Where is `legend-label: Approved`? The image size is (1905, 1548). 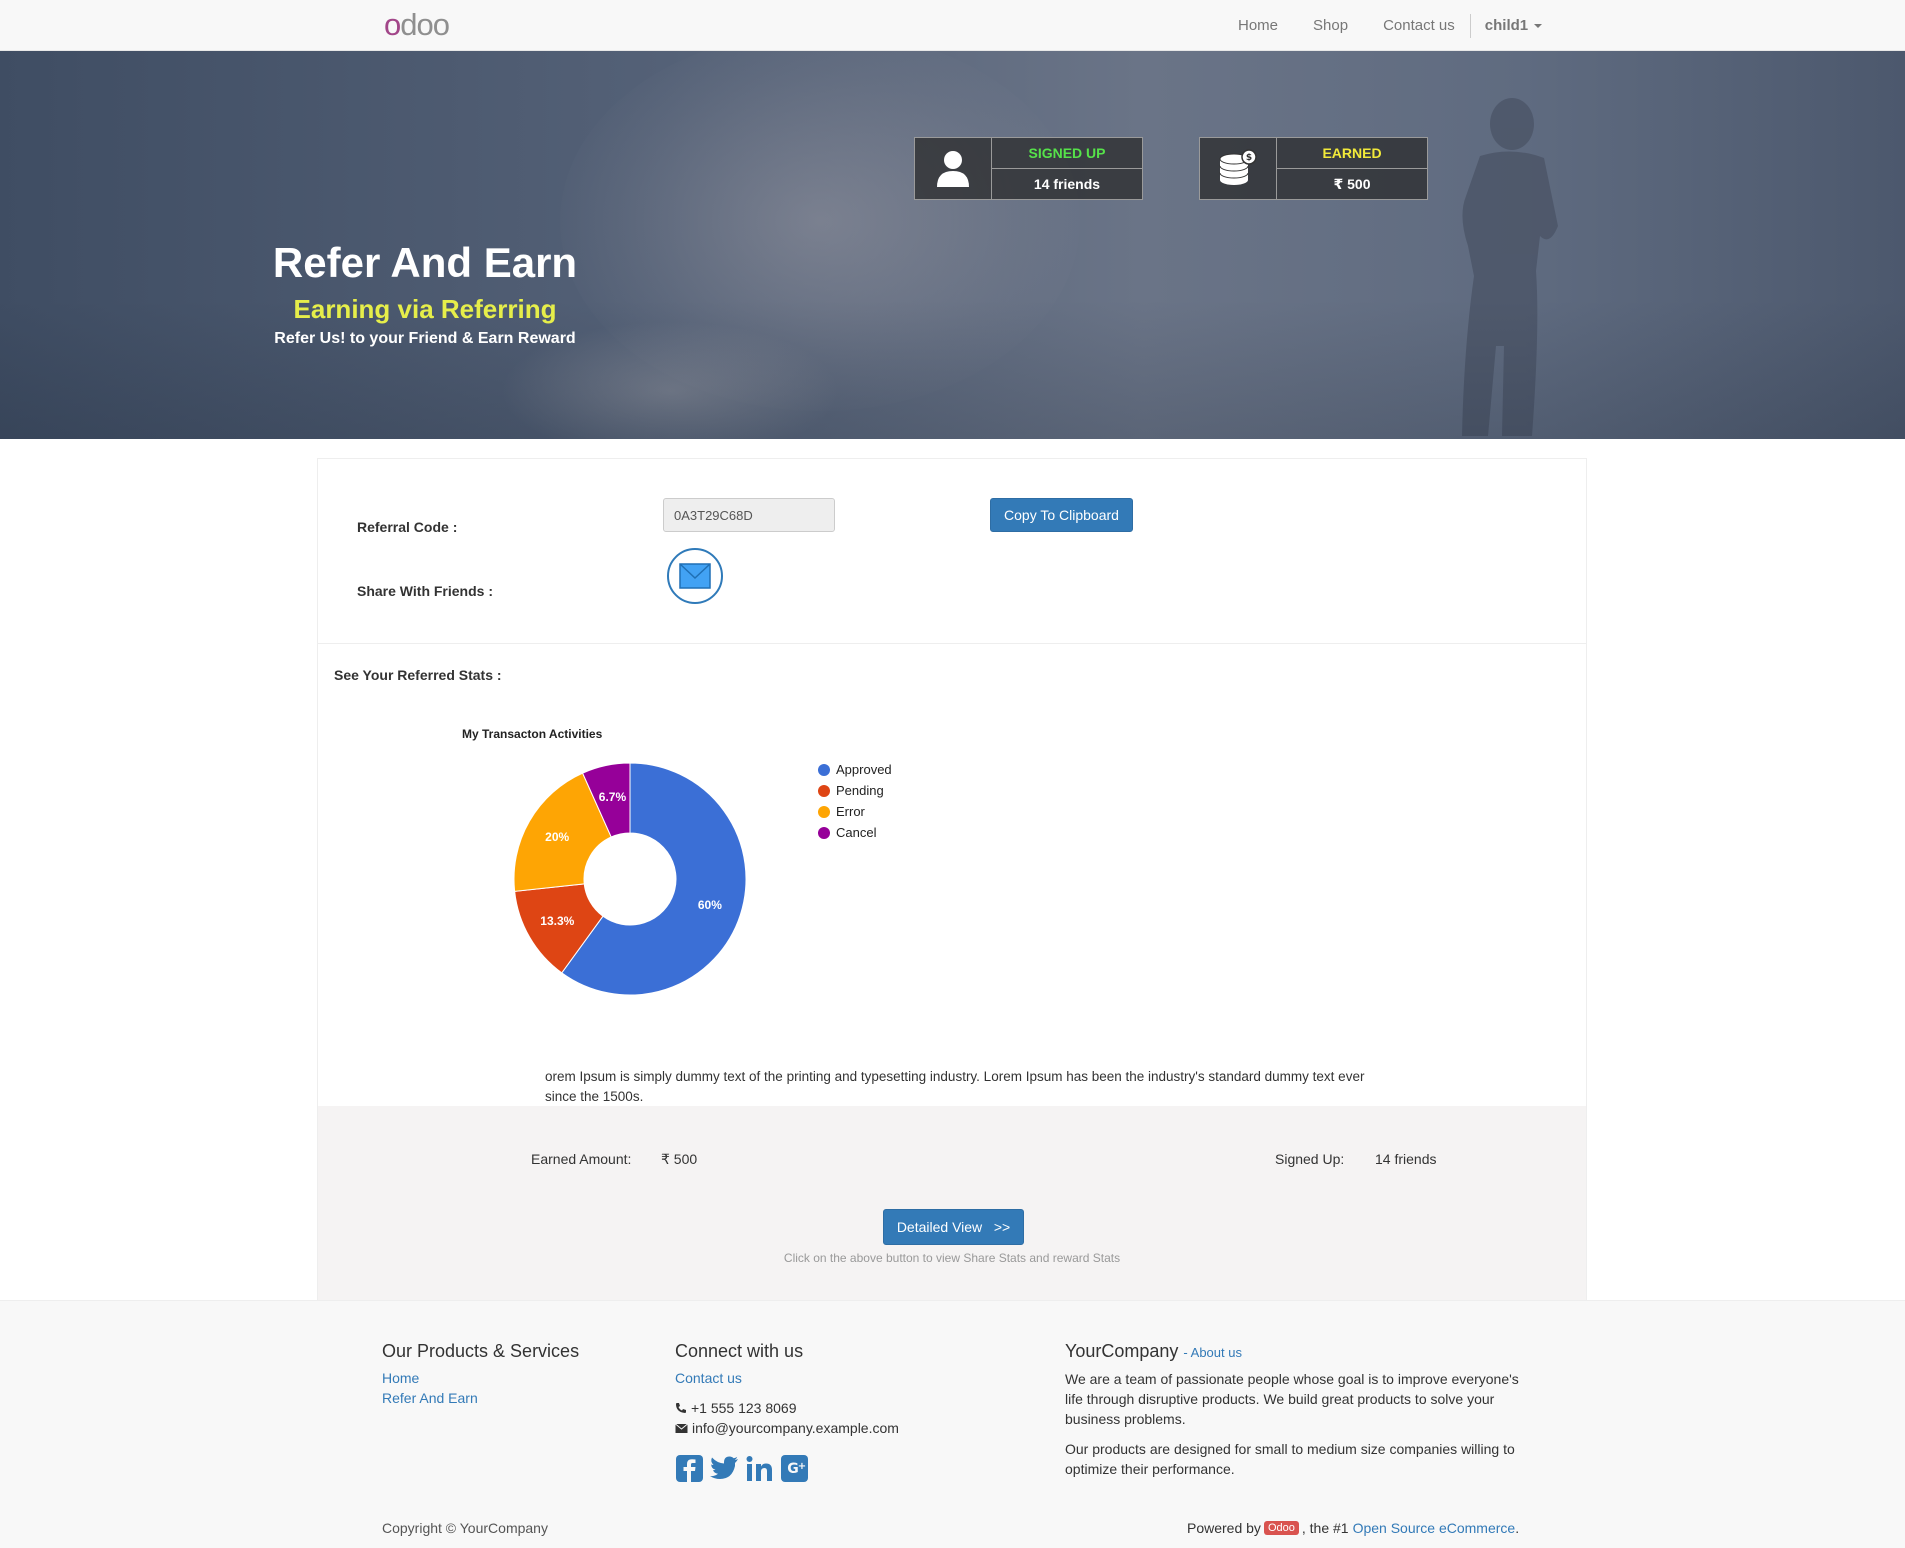 legend-label: Approved is located at coordinates (864, 769).